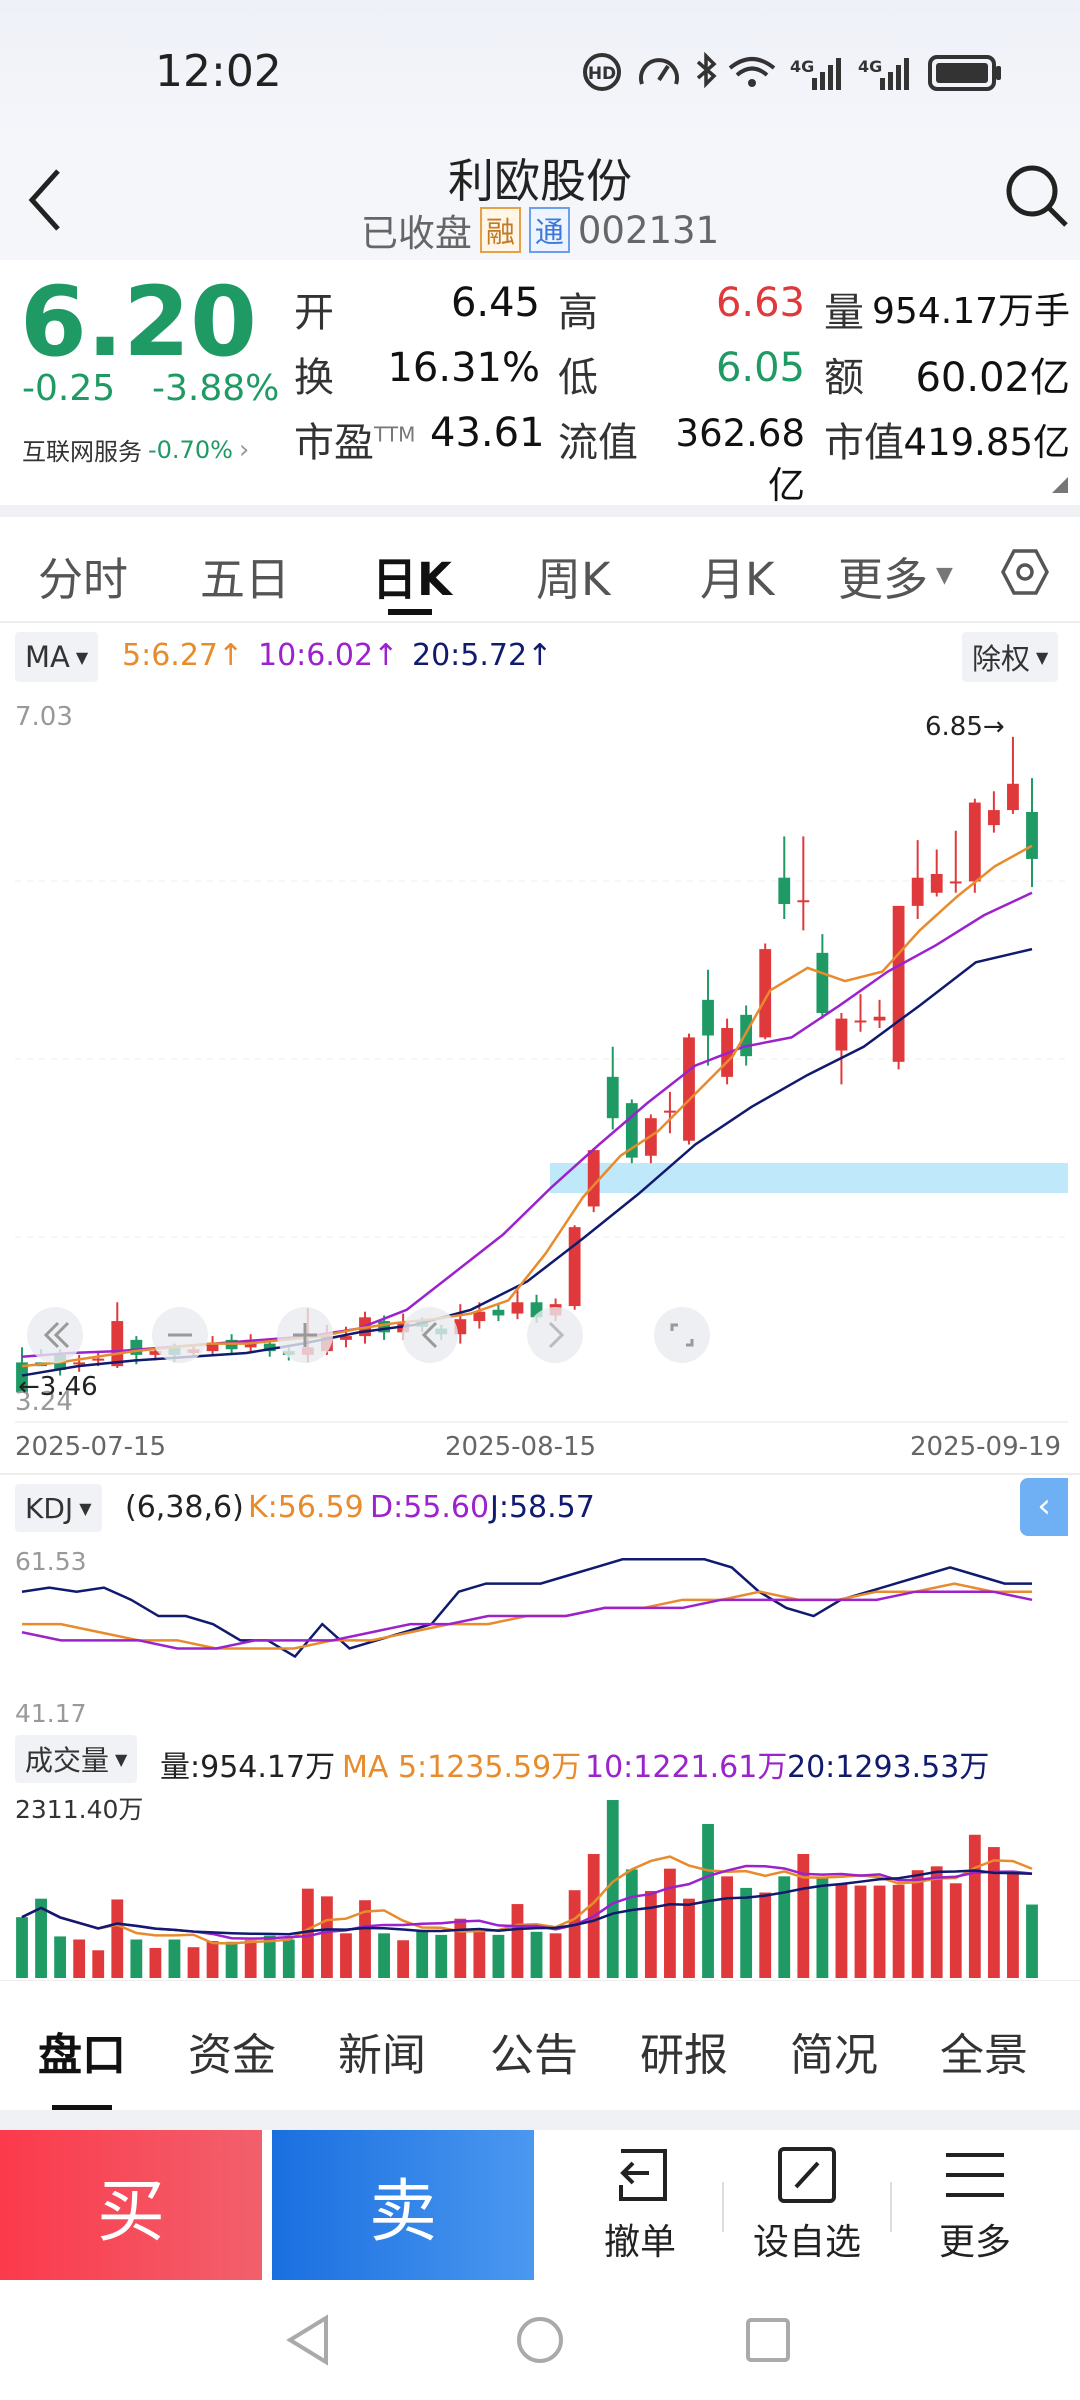  I want to click on search-icon, so click(1037, 196).